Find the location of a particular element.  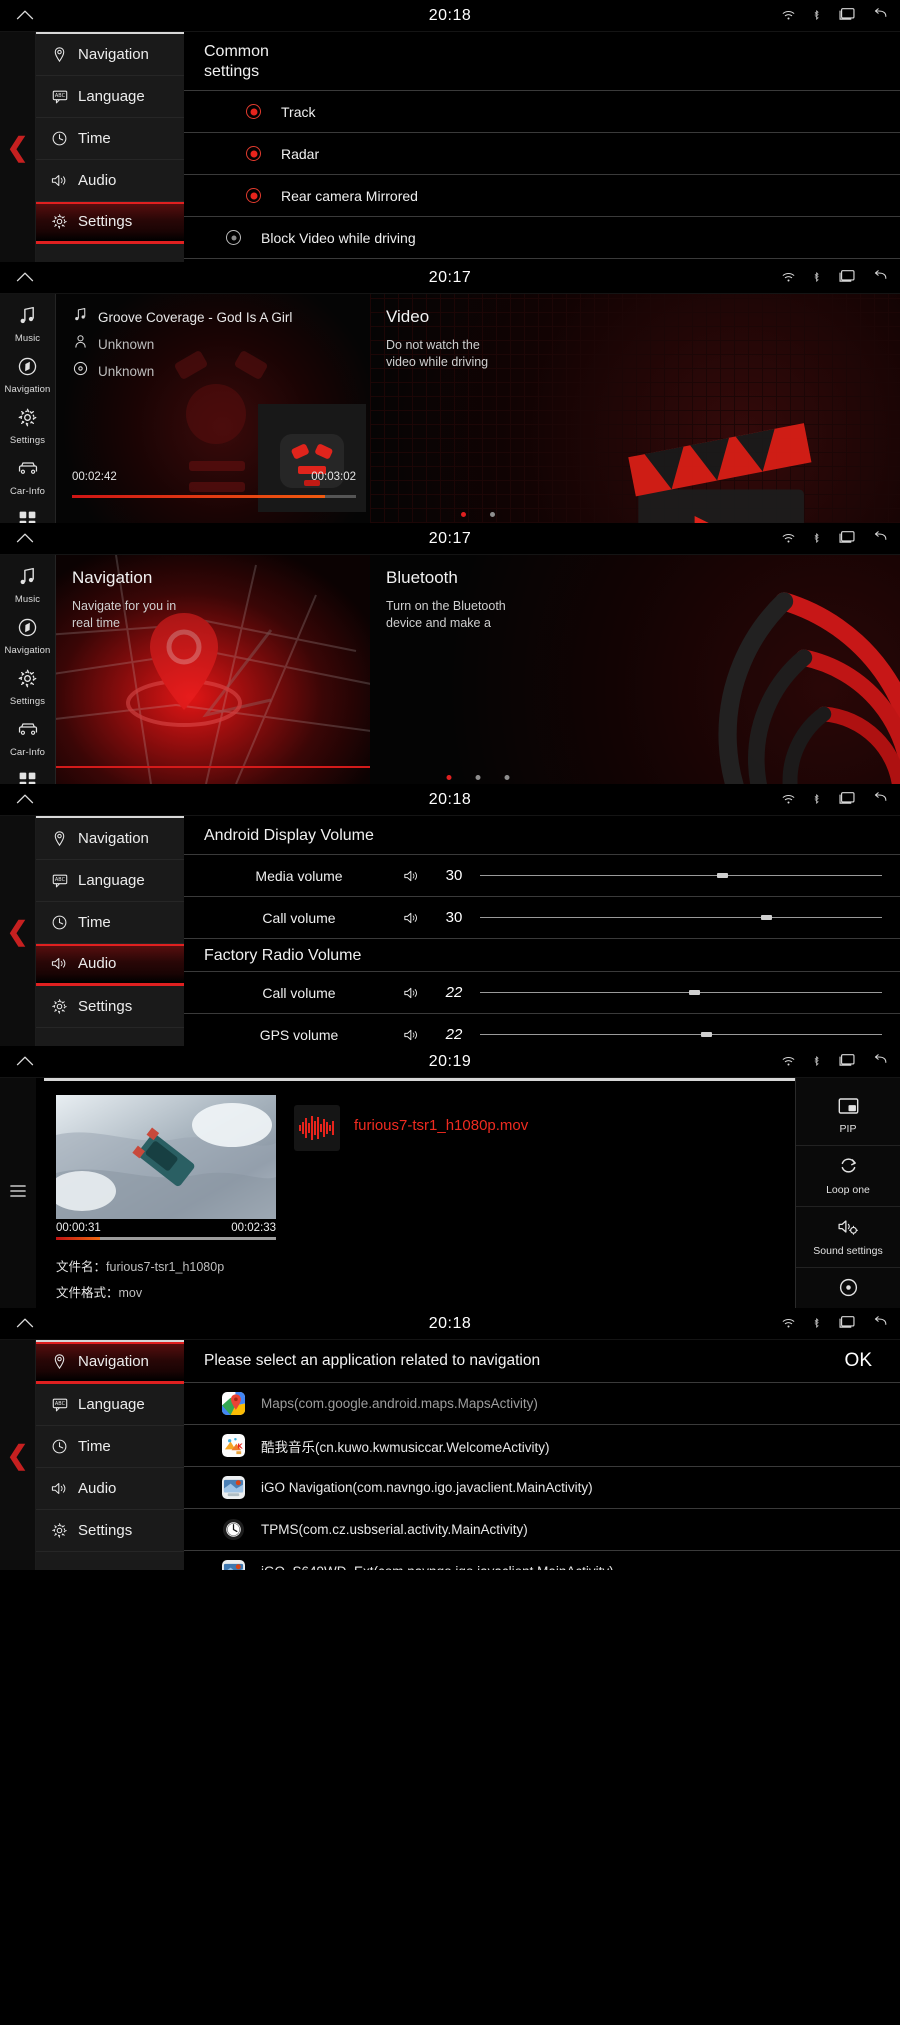

volume-row-gps: GPS volume 22 is located at coordinates (542, 1029).